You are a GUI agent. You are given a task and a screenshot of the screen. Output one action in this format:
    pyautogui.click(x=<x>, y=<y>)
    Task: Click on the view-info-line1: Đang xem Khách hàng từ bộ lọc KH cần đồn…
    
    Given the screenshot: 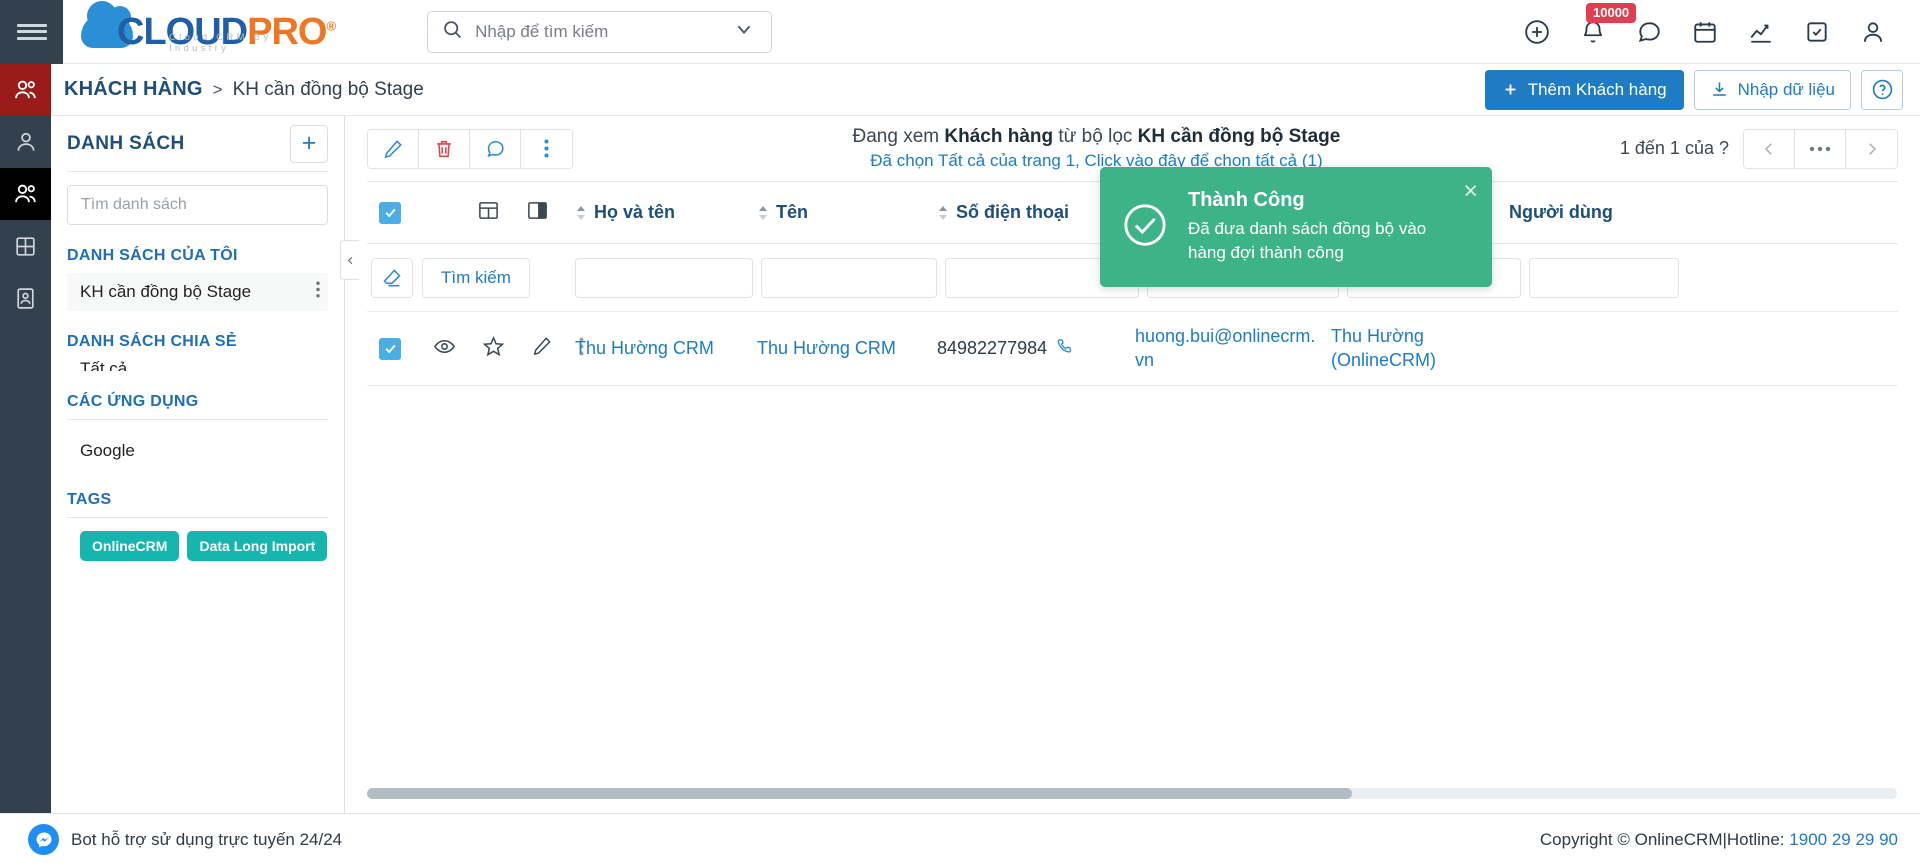 What is the action you would take?
    pyautogui.click(x=1096, y=137)
    